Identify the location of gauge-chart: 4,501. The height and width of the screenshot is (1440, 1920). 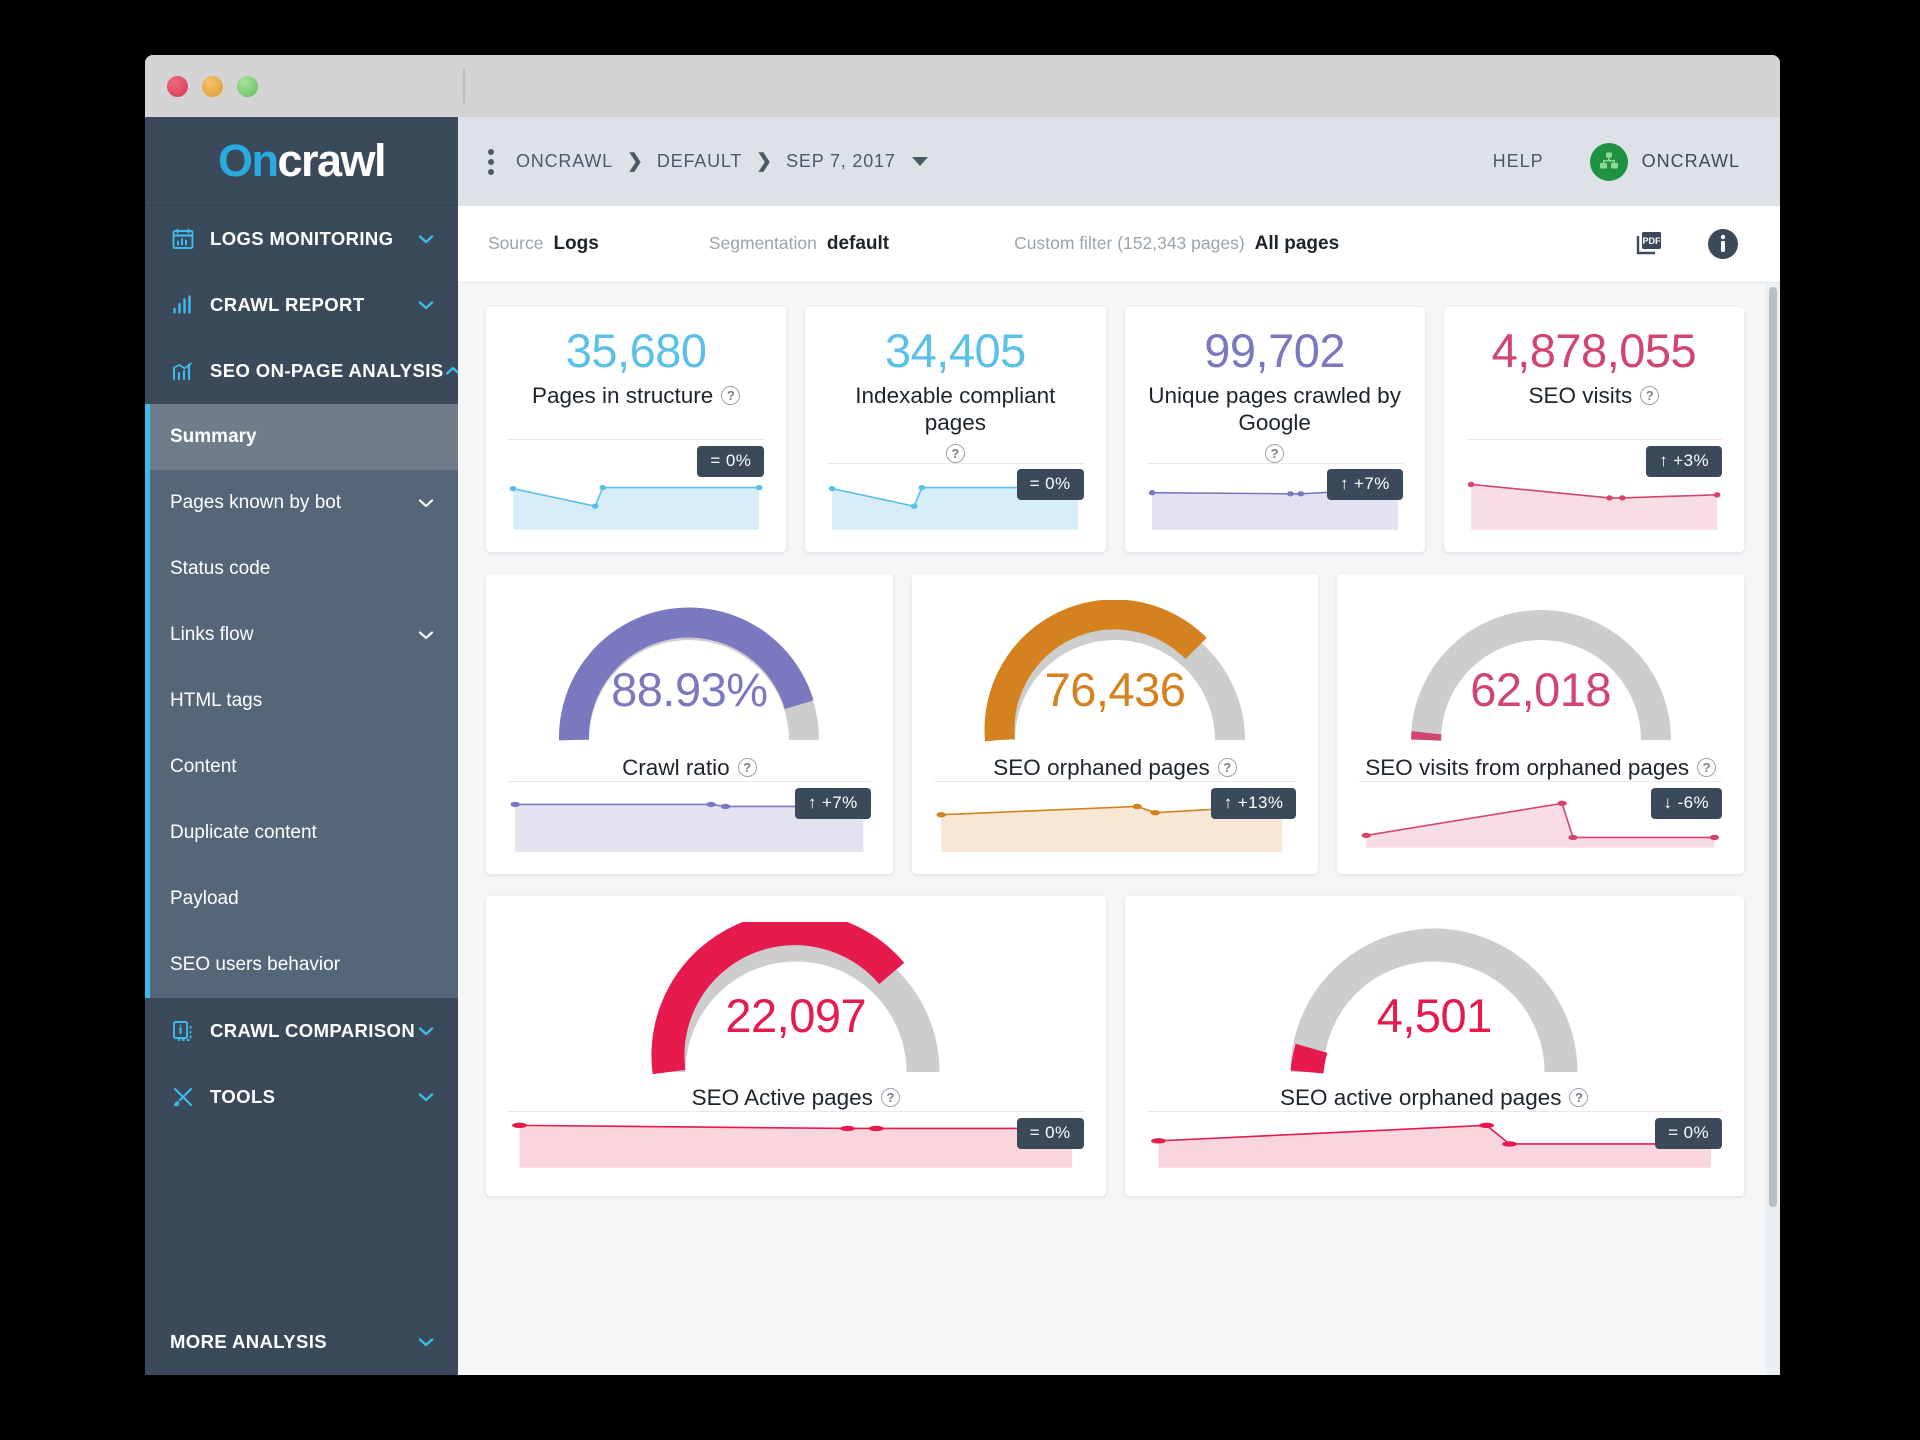
(1435, 1001).